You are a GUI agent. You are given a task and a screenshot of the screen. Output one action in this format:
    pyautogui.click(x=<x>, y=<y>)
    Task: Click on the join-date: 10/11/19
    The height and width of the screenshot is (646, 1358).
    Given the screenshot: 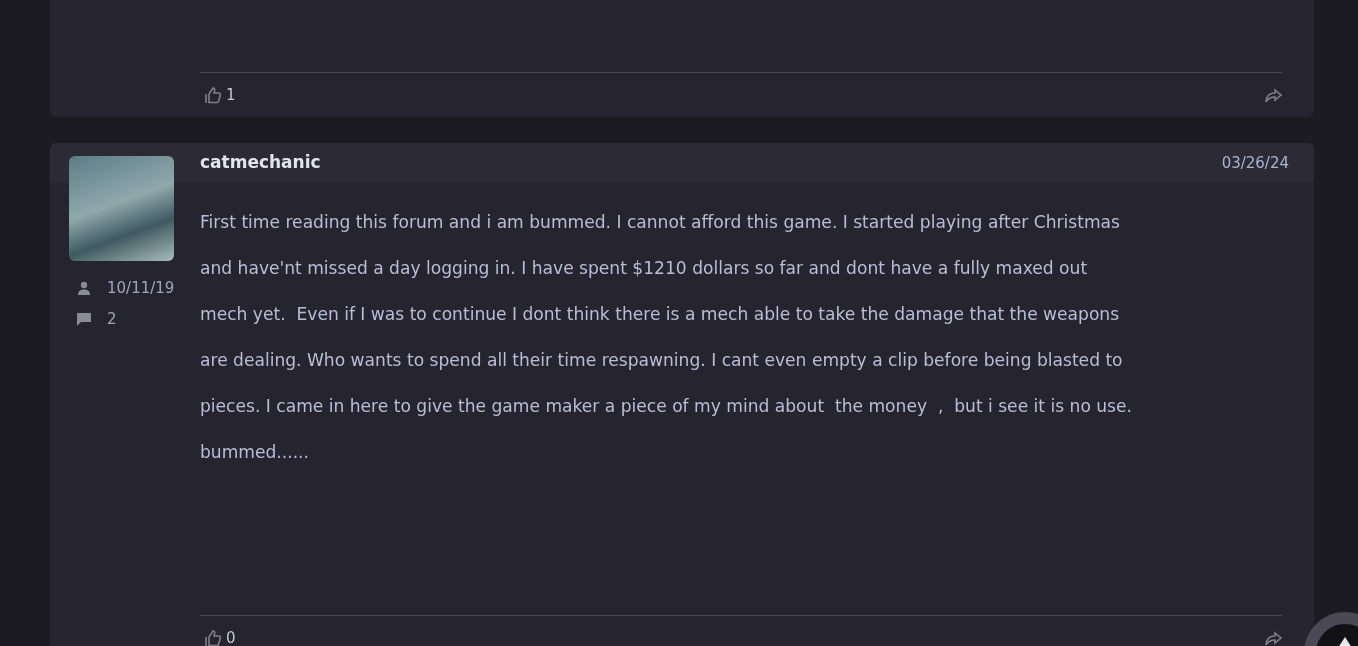 What is the action you would take?
    pyautogui.click(x=141, y=288)
    